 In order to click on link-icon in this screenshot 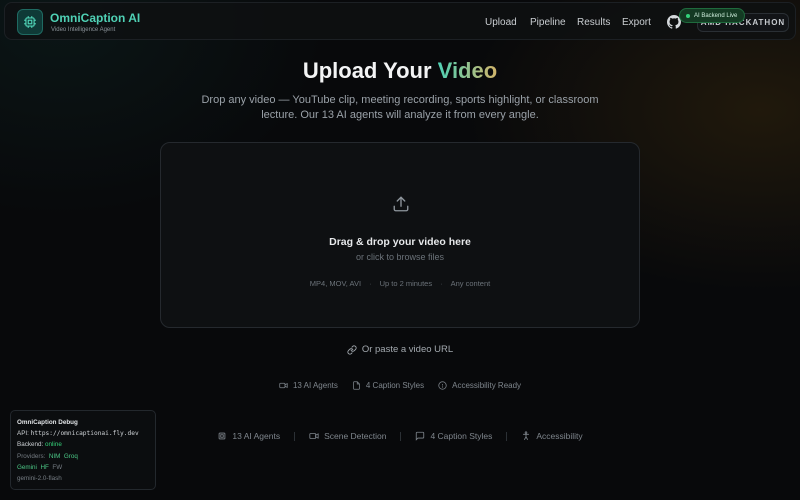, I will do `click(352, 349)`.